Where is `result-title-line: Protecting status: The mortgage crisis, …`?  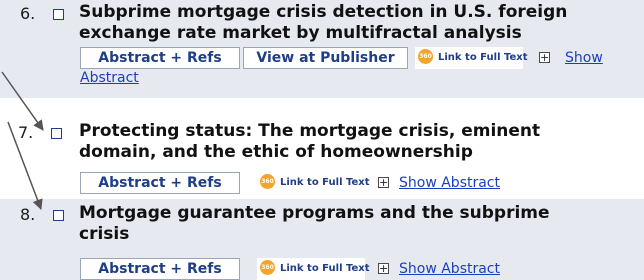 result-title-line: Protecting status: The mortgage crisis, … is located at coordinates (310, 131).